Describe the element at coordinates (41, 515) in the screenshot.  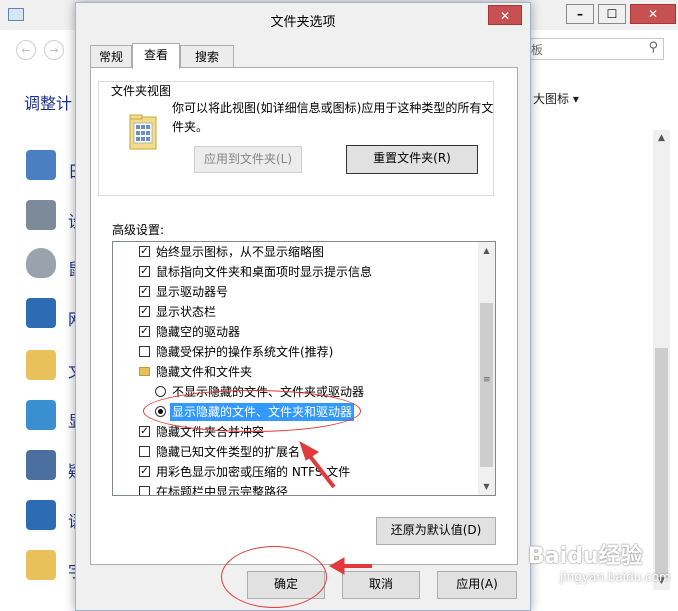
I see `language-icon` at that location.